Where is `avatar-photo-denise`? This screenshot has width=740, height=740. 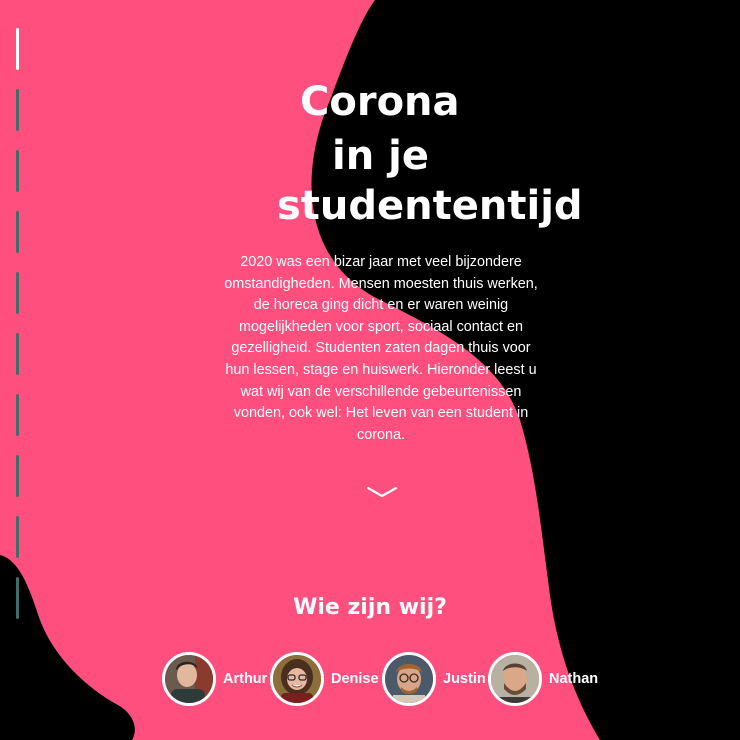 avatar-photo-denise is located at coordinates (297, 679).